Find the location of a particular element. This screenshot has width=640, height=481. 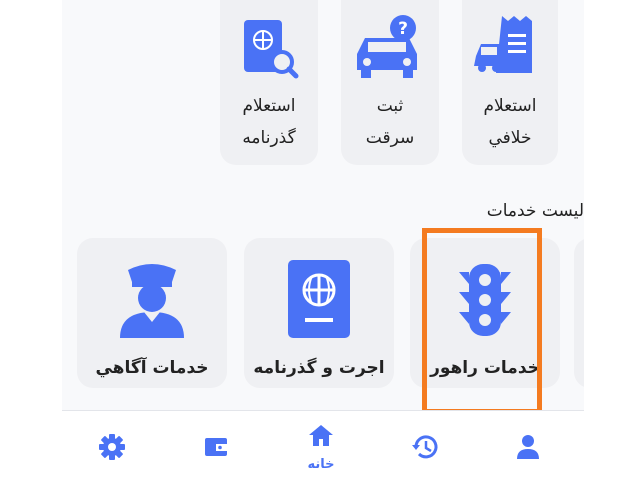

passport-icon is located at coordinates (319, 299).